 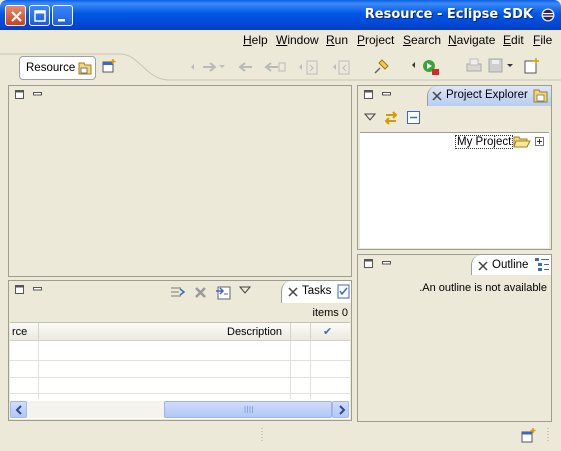 I want to click on menu-project: Project, so click(x=375, y=40).